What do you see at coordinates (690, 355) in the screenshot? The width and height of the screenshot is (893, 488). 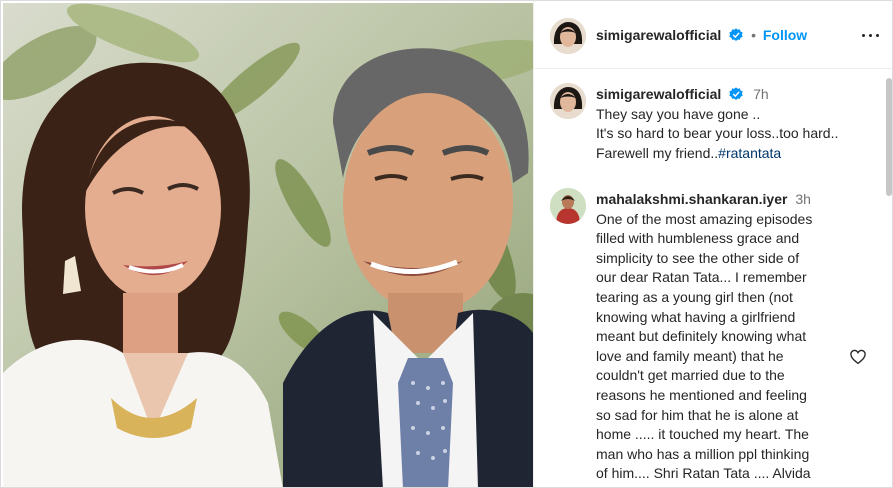 I see `comment-line: love and family meant) that he` at bounding box center [690, 355].